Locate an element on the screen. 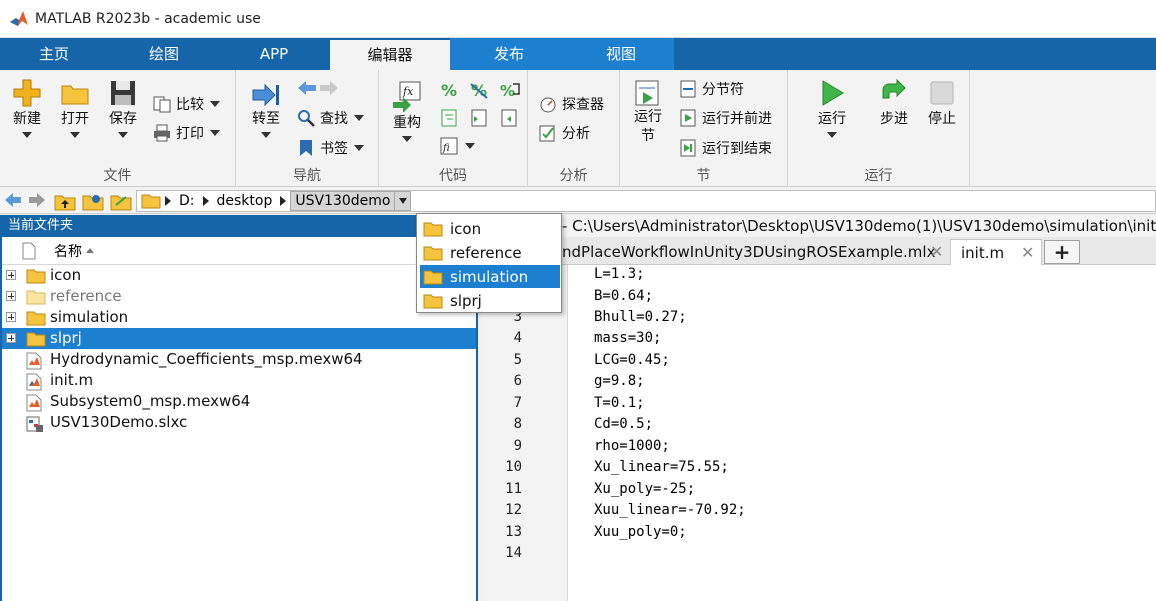  run-advance-label: 运行并前进 is located at coordinates (737, 119).